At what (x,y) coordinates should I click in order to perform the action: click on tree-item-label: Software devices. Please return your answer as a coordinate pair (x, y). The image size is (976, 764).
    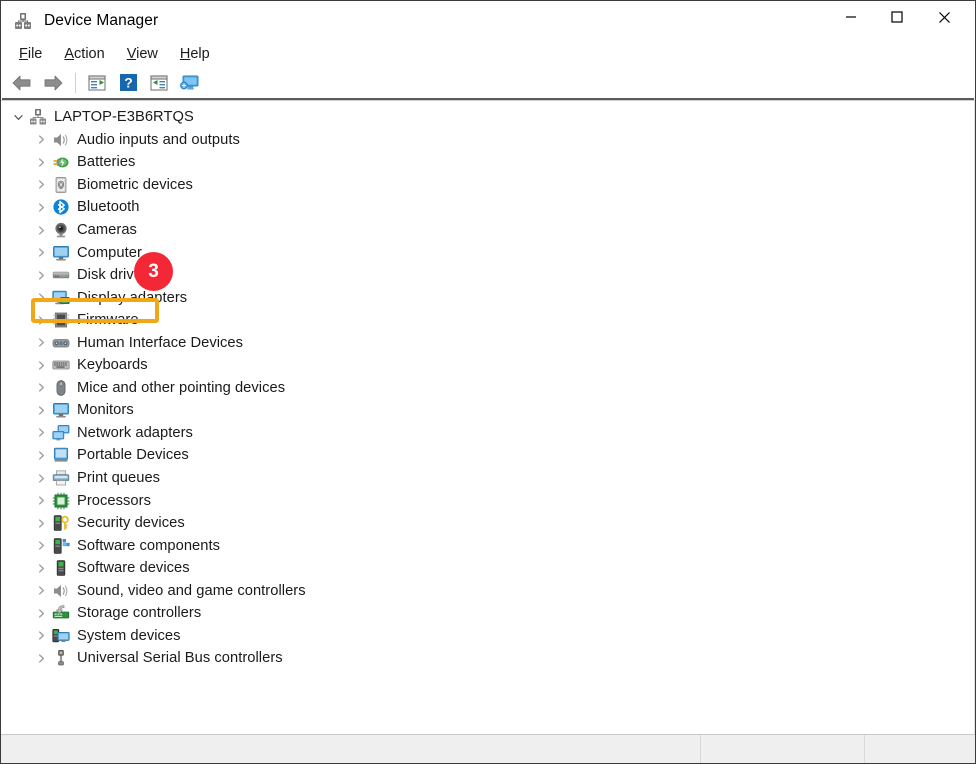
    Looking at the image, I should click on (133, 568).